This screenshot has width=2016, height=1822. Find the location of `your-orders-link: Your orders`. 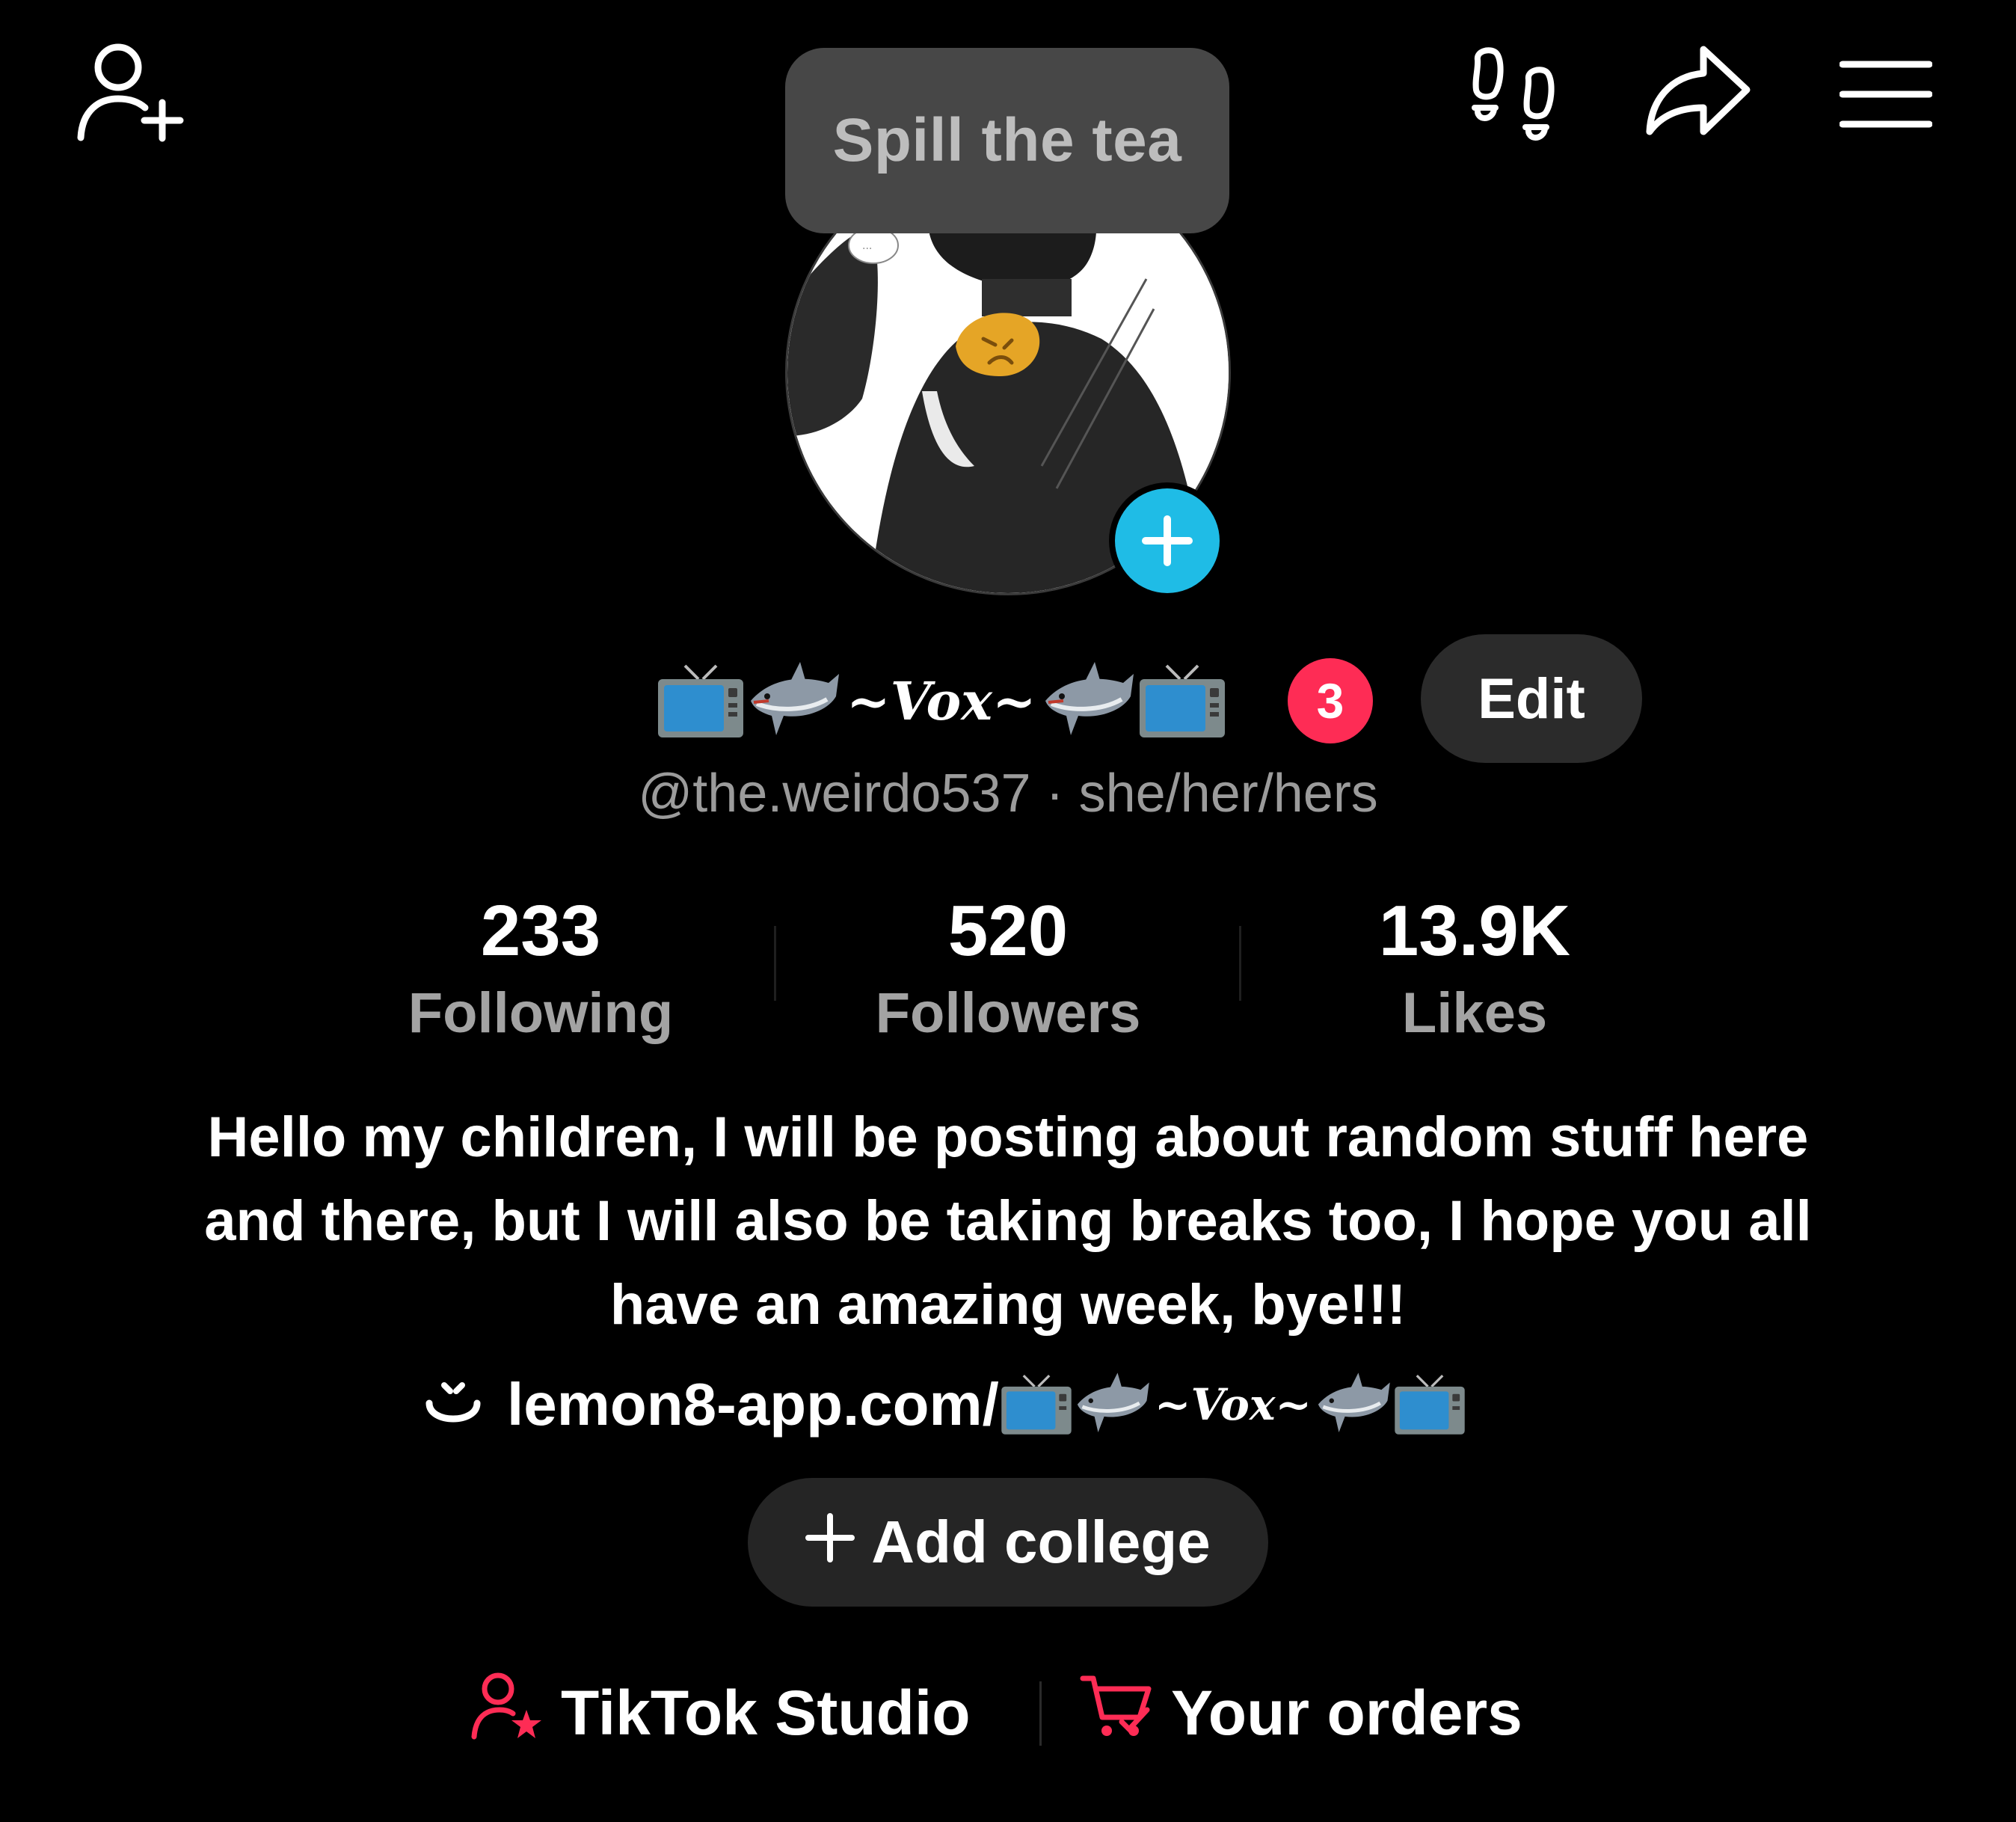

your-orders-link: Your orders is located at coordinates (1301, 1713).